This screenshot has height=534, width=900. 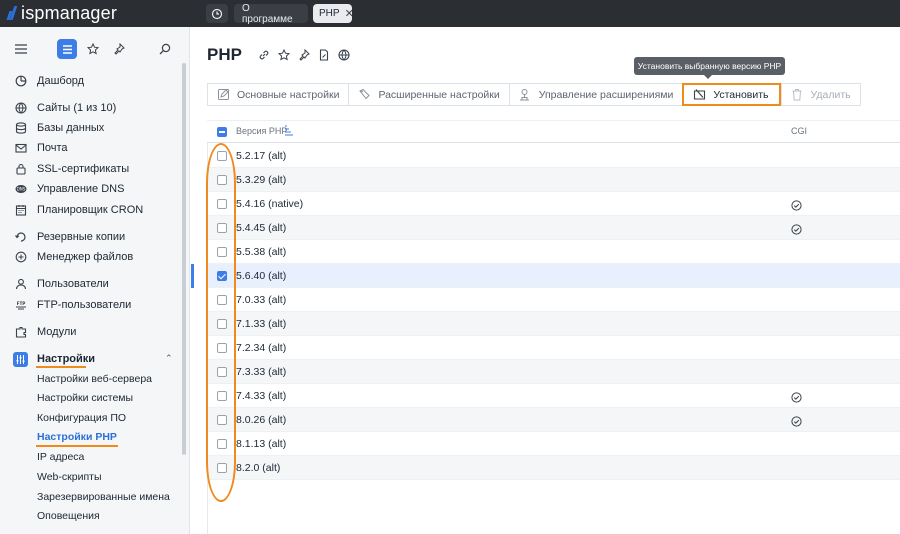 What do you see at coordinates (90, 81) in the screenshot?
I see `sidebar-item-dashboard: Дашборд` at bounding box center [90, 81].